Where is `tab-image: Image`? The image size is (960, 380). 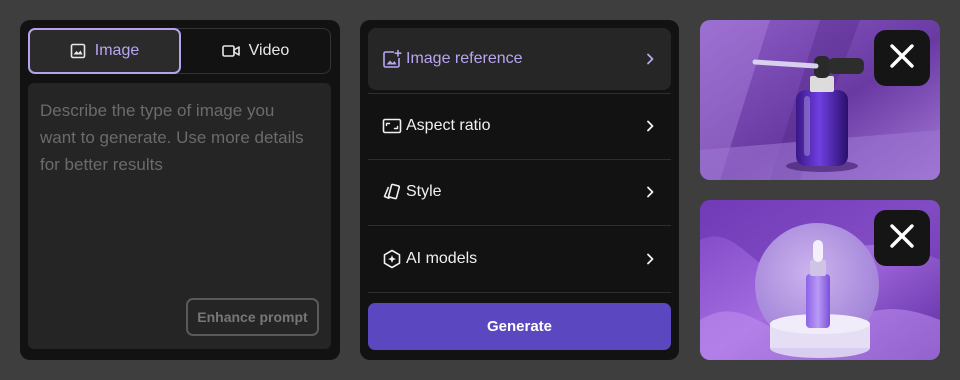 tab-image: Image is located at coordinates (104, 51).